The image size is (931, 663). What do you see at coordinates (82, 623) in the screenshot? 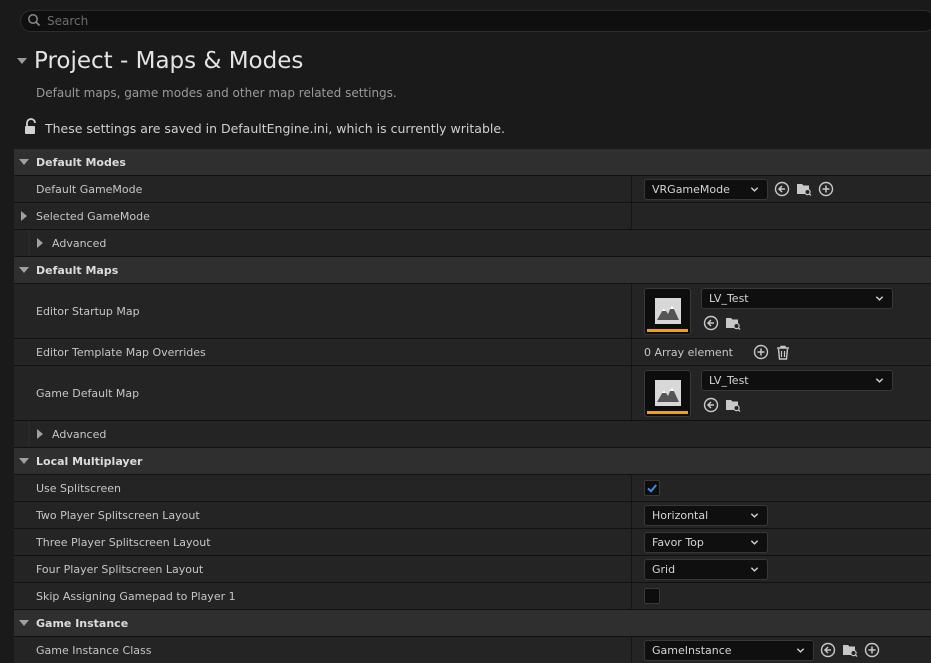
I see `category-label: Game Instance` at bounding box center [82, 623].